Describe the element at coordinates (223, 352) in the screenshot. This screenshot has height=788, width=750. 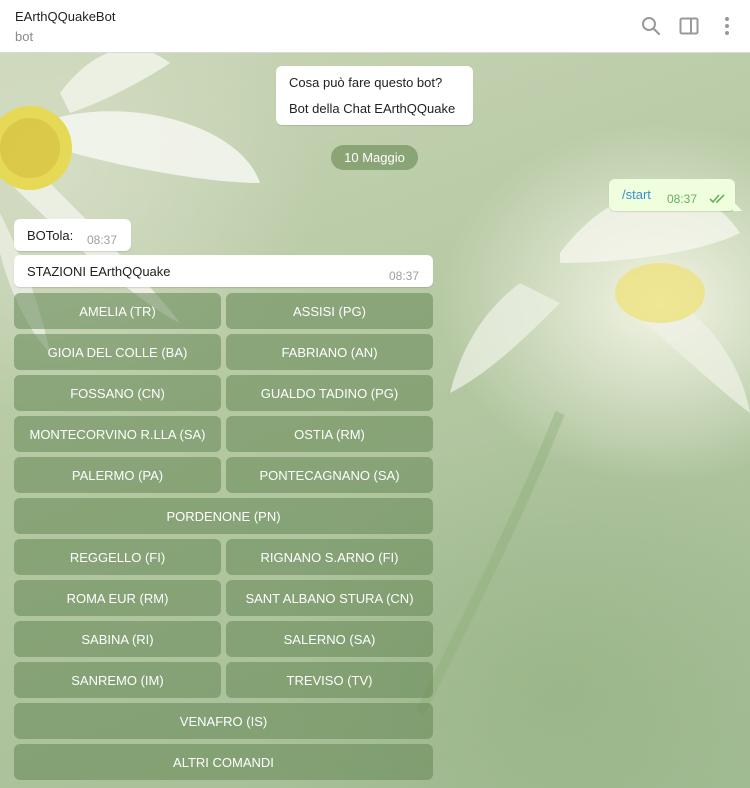
I see `keyboard-row: GIOIA DEL COLLE (BA) FABRIANO (AN)` at that location.